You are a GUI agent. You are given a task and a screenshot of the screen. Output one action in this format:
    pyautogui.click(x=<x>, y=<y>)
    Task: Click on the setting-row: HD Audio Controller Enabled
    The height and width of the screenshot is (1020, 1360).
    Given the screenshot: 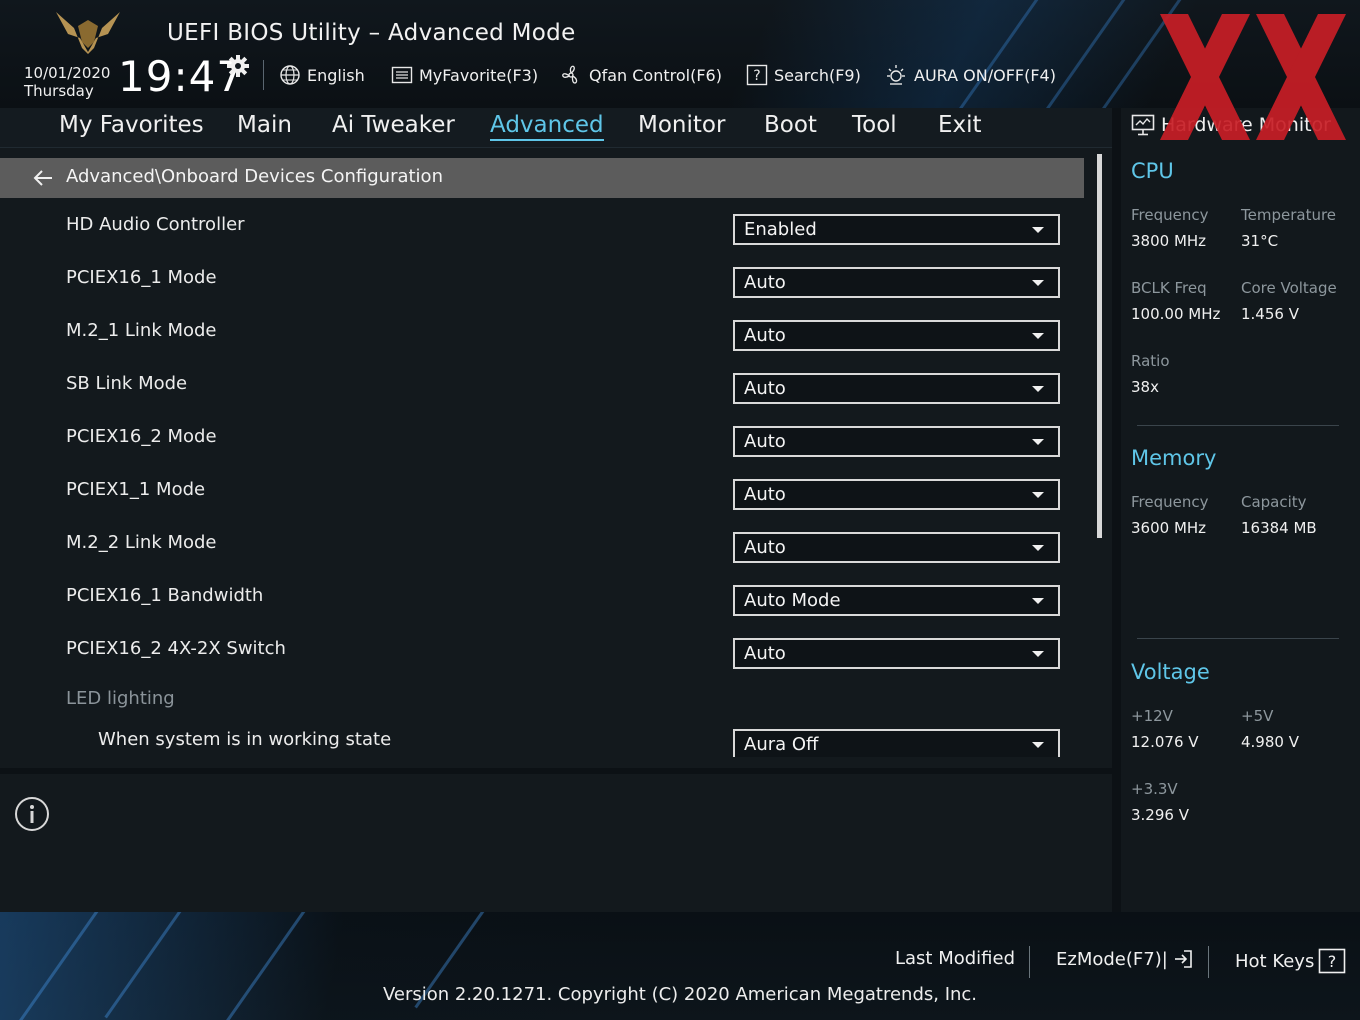 What is the action you would take?
    pyautogui.click(x=542, y=226)
    